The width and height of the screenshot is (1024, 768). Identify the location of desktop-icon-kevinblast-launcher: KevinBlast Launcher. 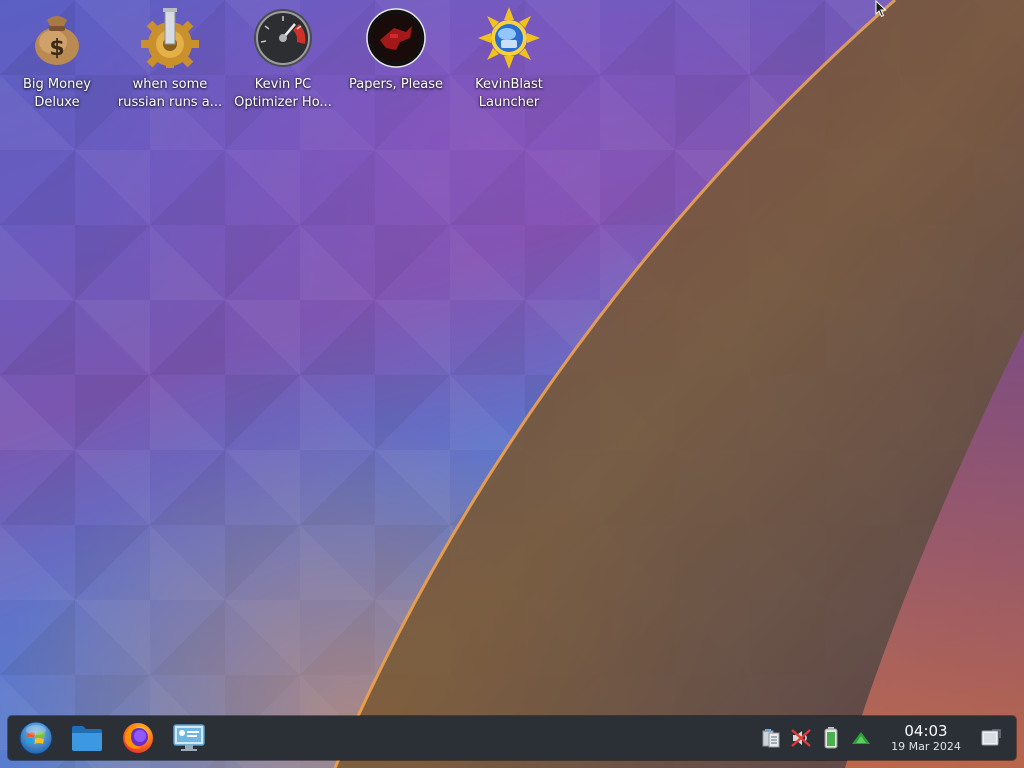
(509, 59).